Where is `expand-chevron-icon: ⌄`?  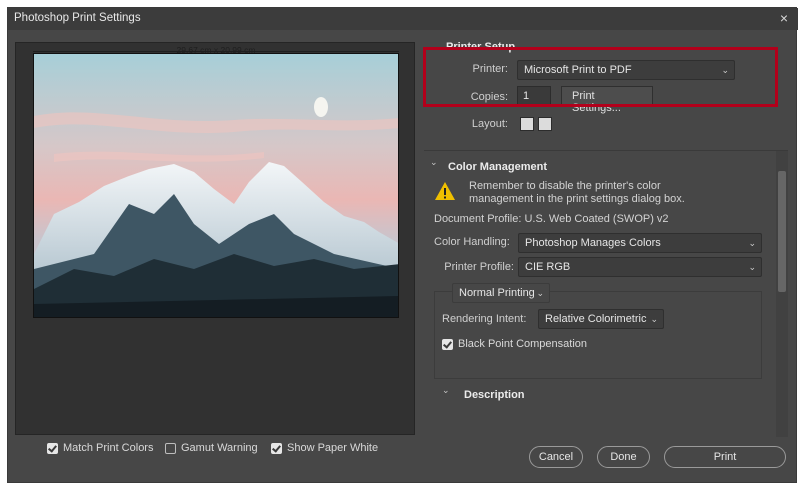
expand-chevron-icon: ⌄ is located at coordinates (446, 390).